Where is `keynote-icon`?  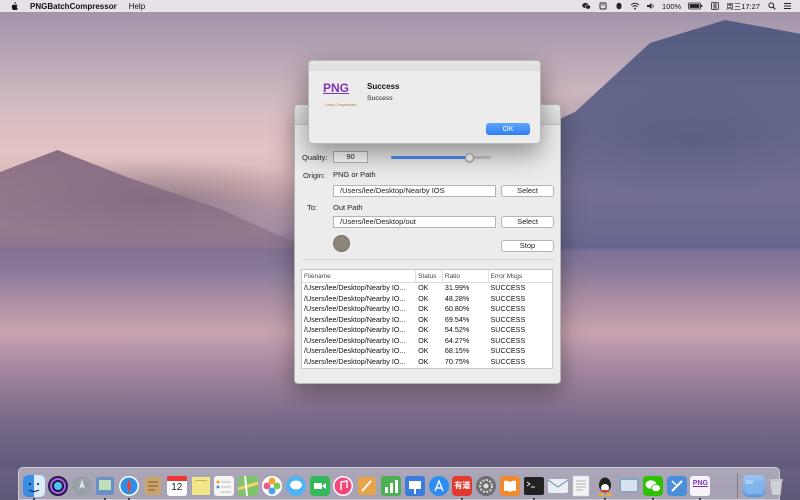
keynote-icon is located at coordinates (415, 486).